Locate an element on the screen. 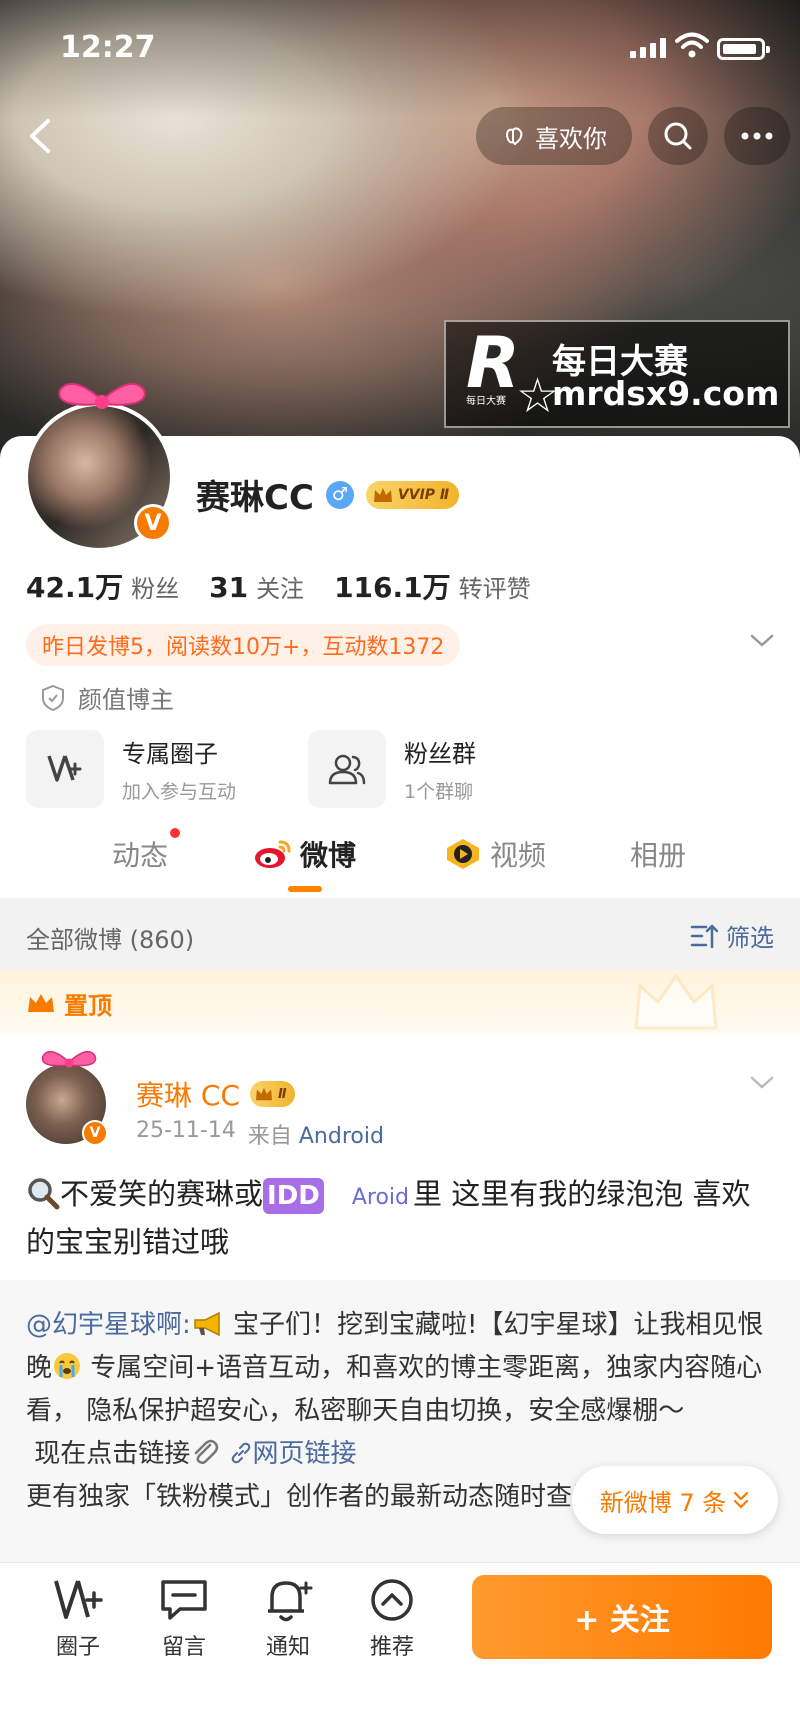 This screenshot has height=1733, width=800. bell-icon is located at coordinates (290, 1601).